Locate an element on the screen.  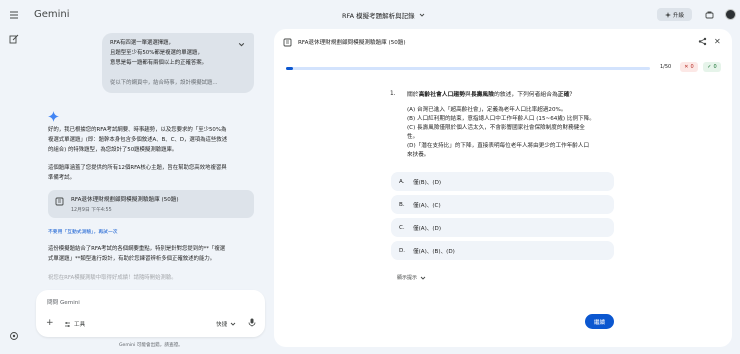
statement: (C) 長壽風險僅限於個人活太久，不會影響國家社會保險制度的財務健全 is located at coordinates (496, 128).